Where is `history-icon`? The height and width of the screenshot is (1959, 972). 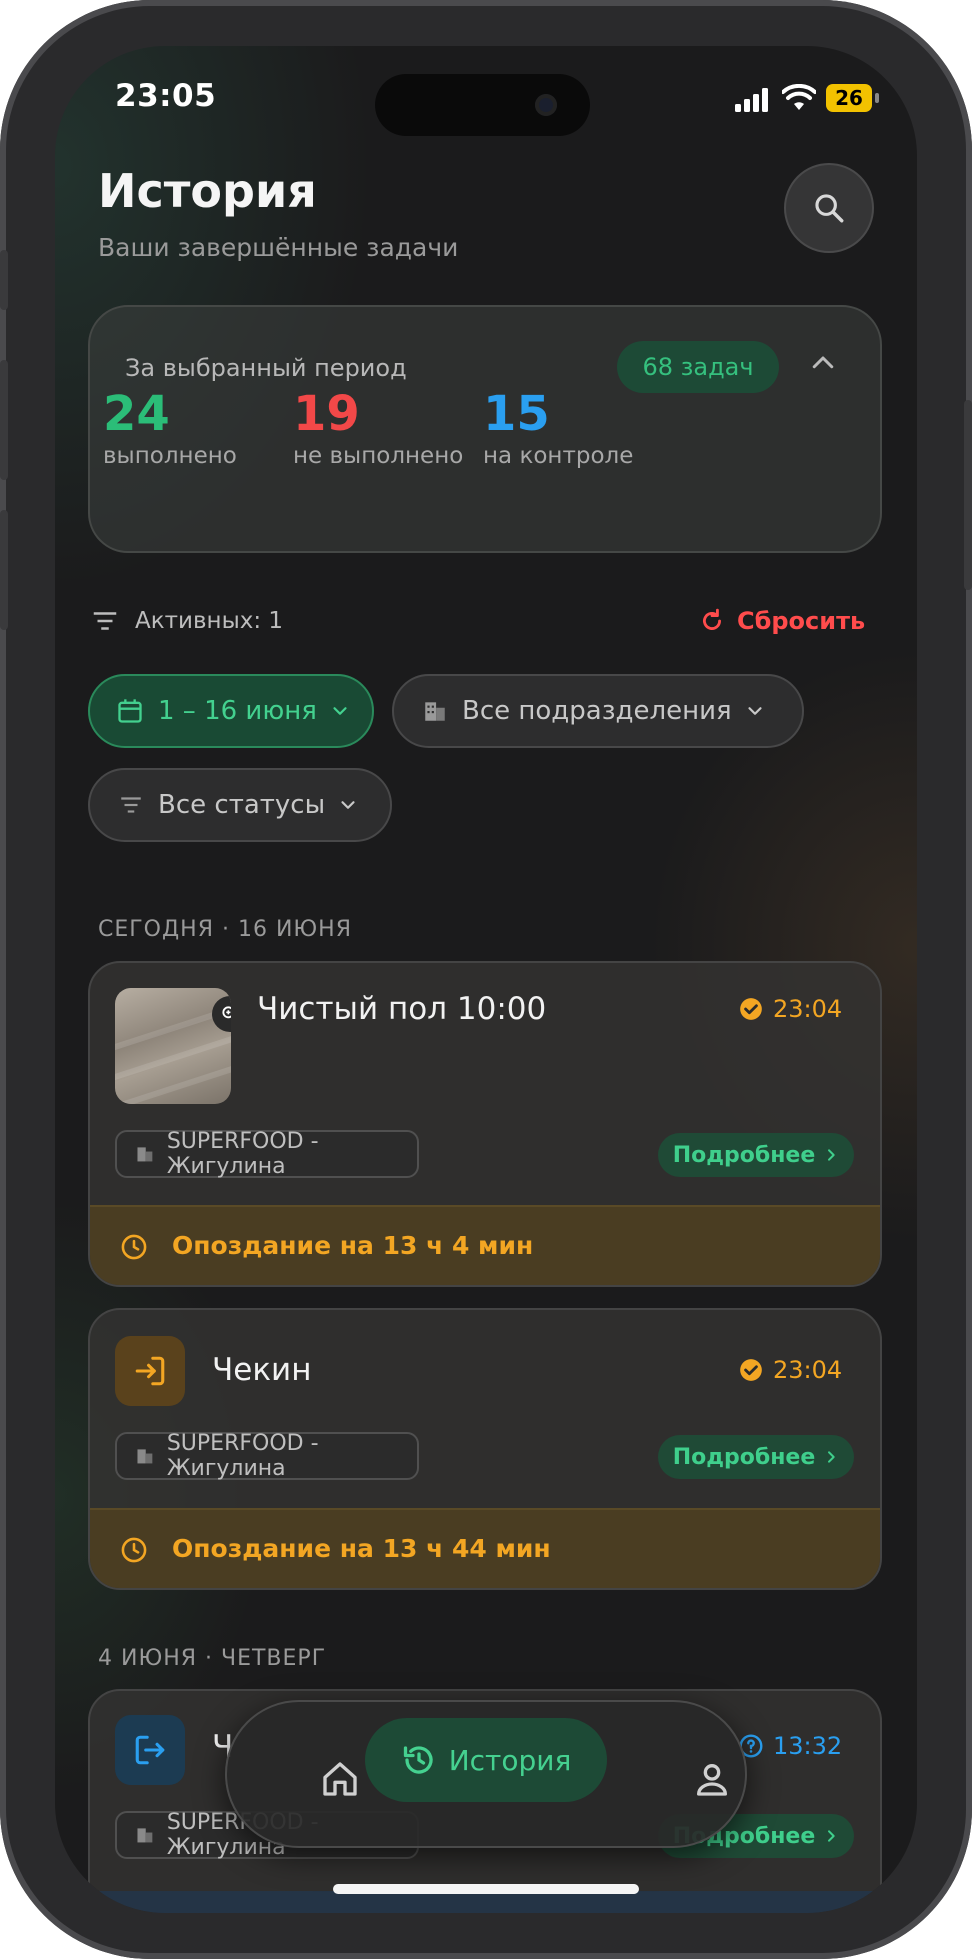
history-icon is located at coordinates (418, 1760).